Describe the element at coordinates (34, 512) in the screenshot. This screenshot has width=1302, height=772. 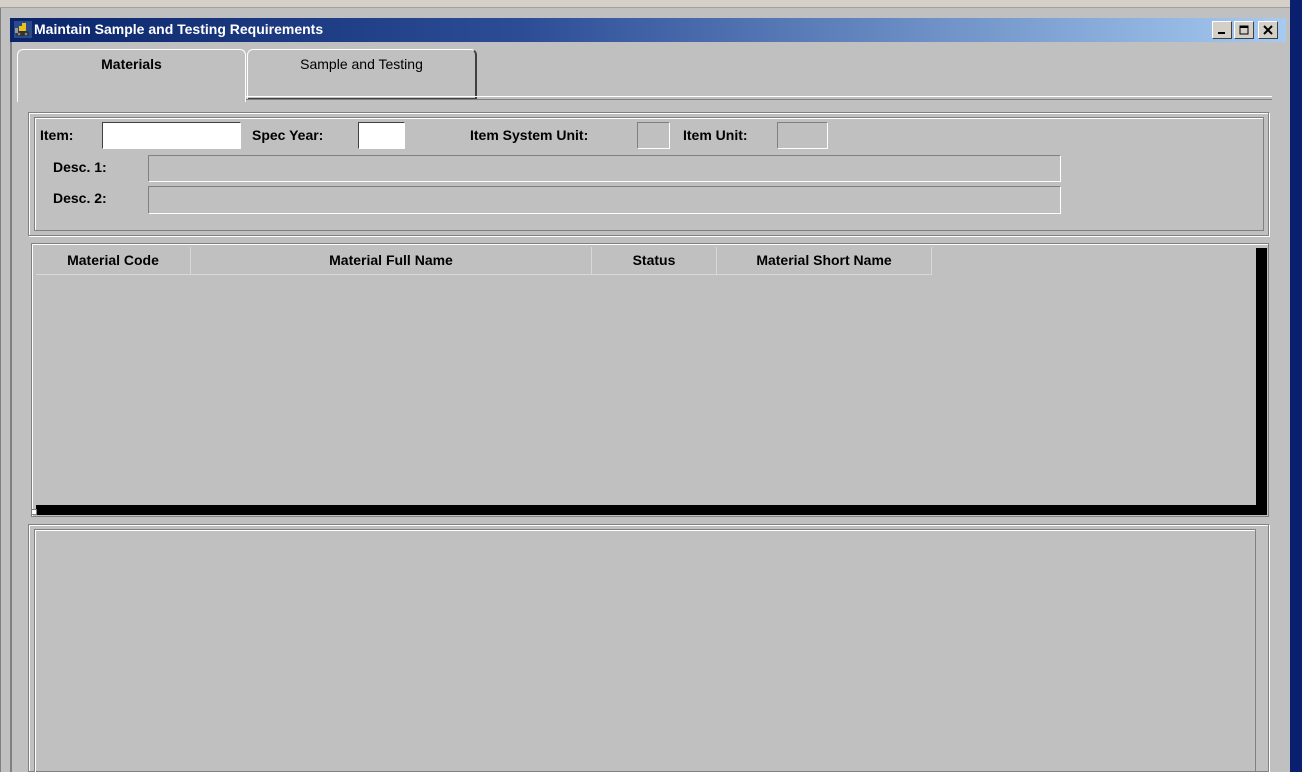
I see `grid-resize-corner` at that location.